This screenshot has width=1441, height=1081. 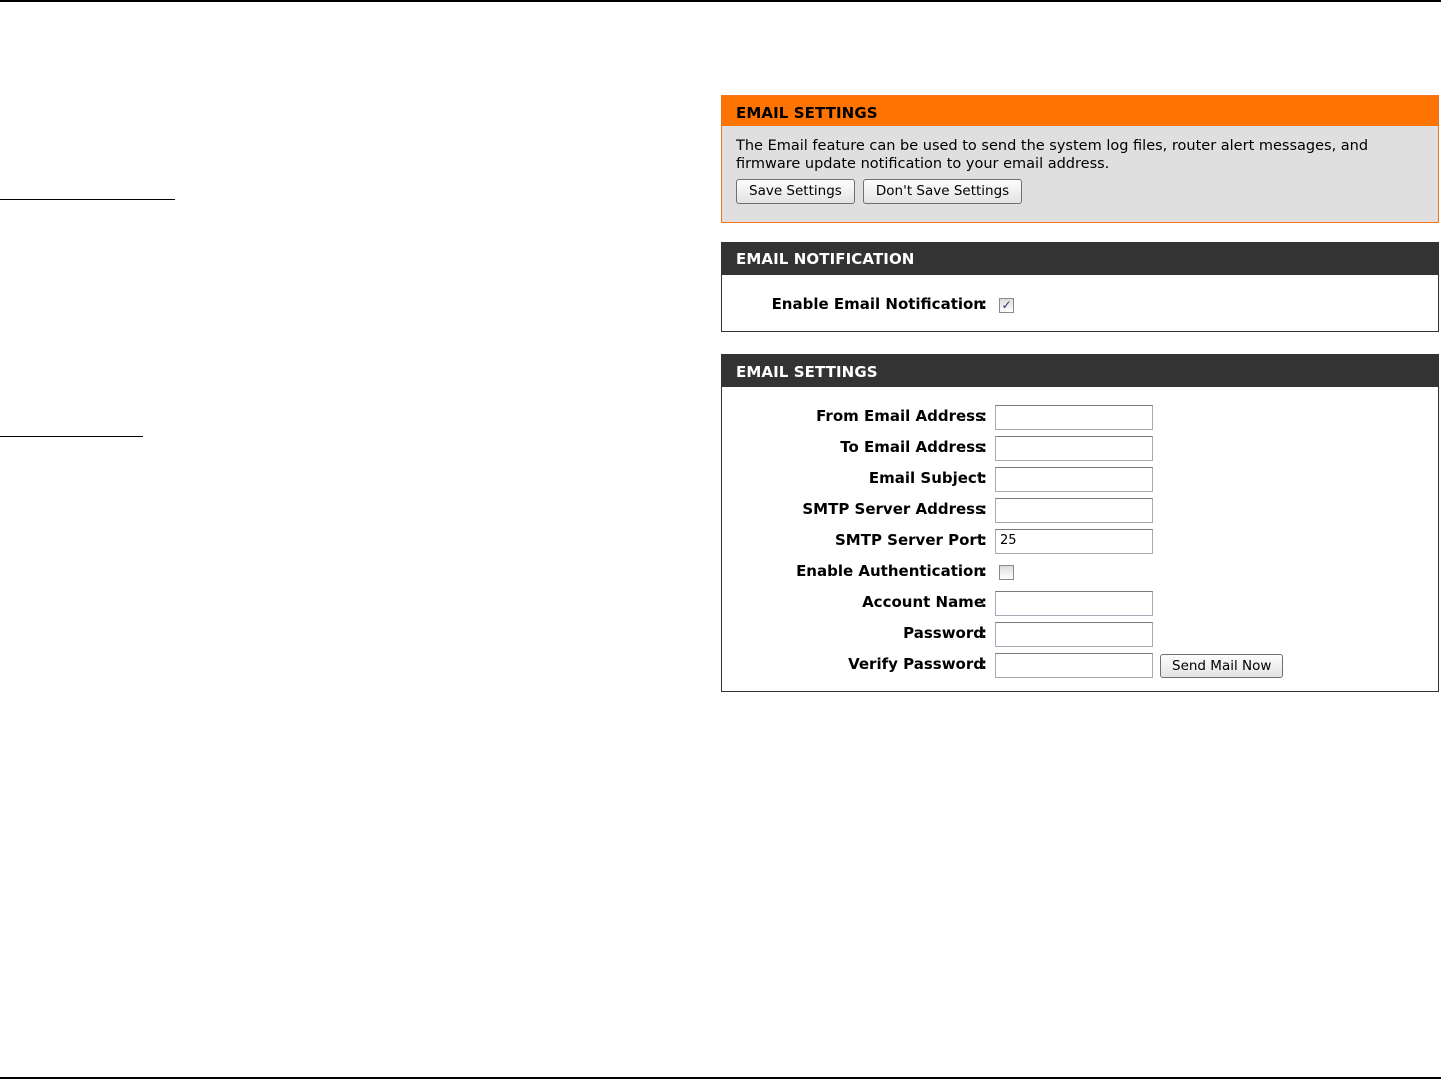 I want to click on to-email-row: To Email Address :, so click(x=1080, y=448).